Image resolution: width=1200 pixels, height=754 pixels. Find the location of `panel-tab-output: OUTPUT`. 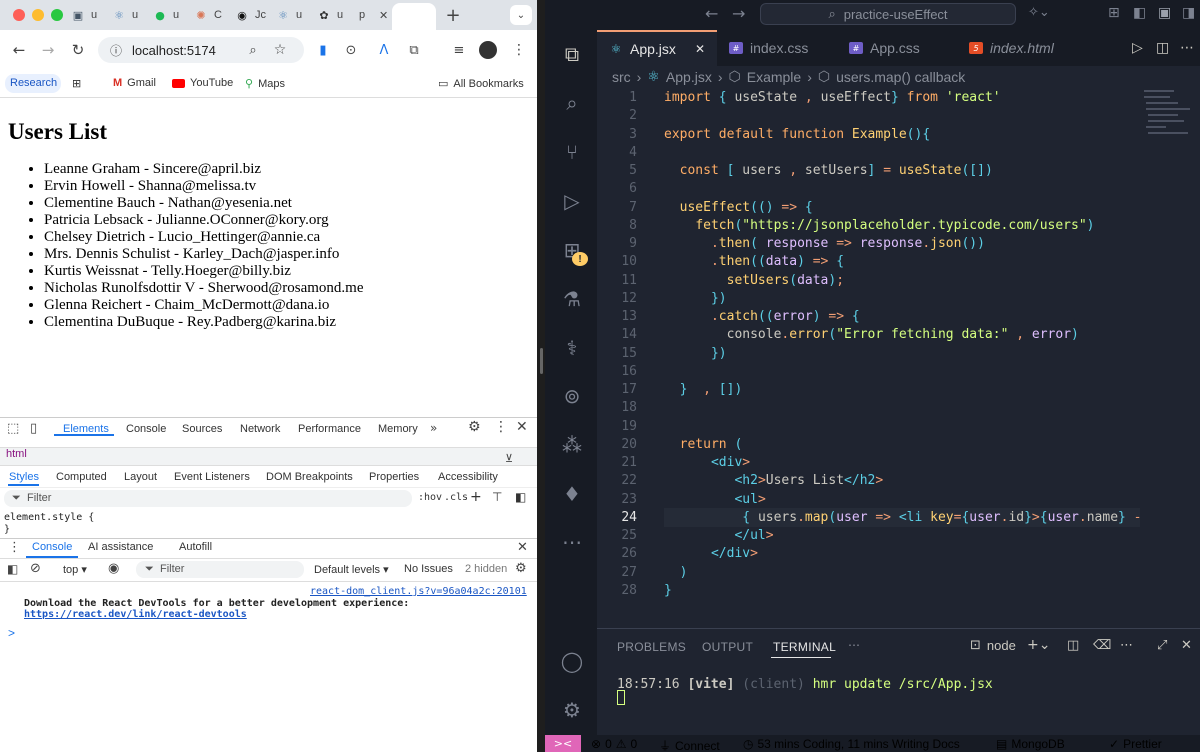

panel-tab-output: OUTPUT is located at coordinates (727, 647).